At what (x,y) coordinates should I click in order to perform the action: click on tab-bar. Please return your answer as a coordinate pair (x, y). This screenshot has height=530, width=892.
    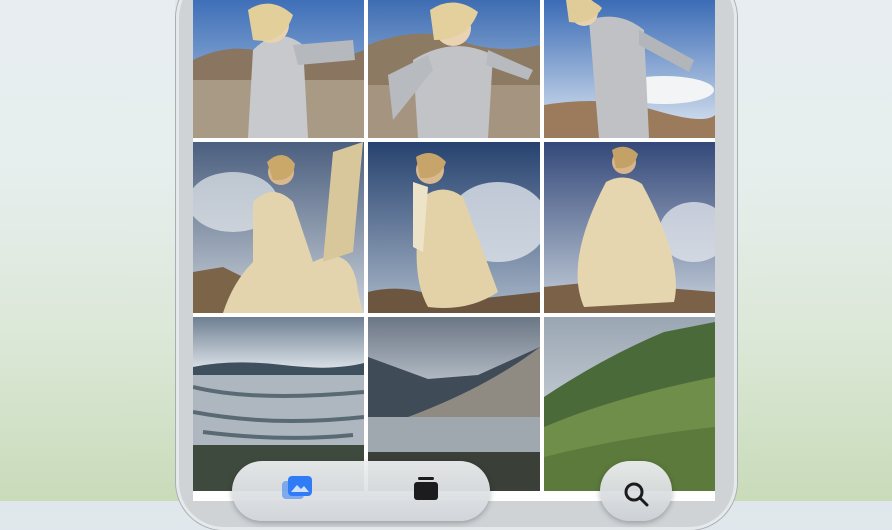
    Looking at the image, I should click on (361, 491).